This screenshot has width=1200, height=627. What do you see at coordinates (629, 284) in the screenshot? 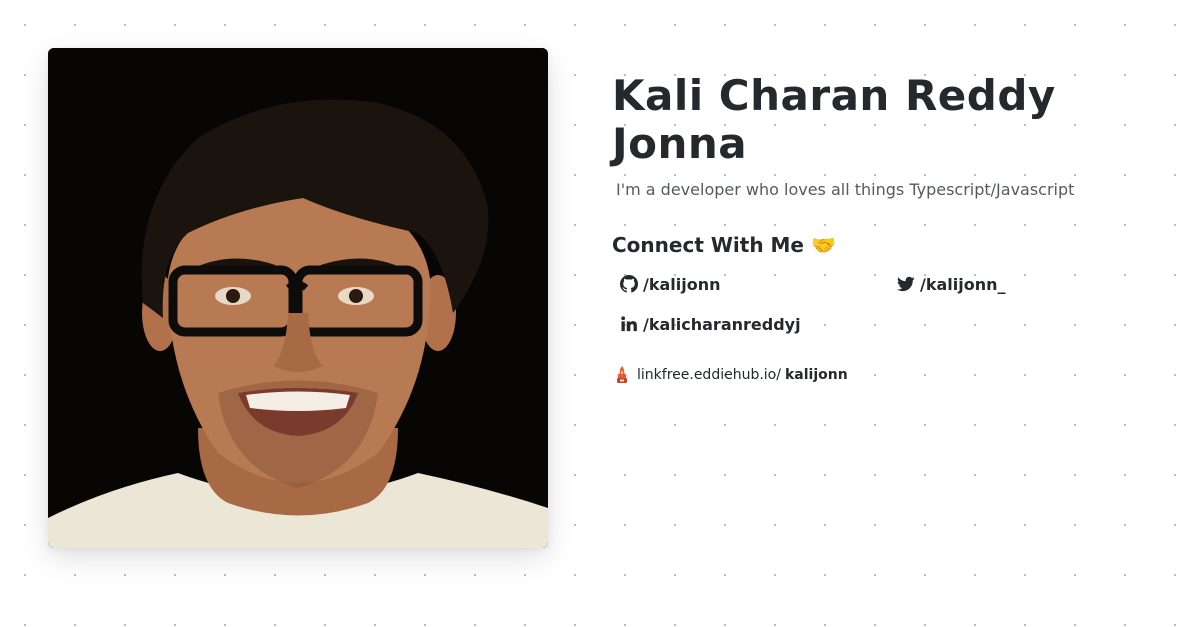
I see `github-icon` at bounding box center [629, 284].